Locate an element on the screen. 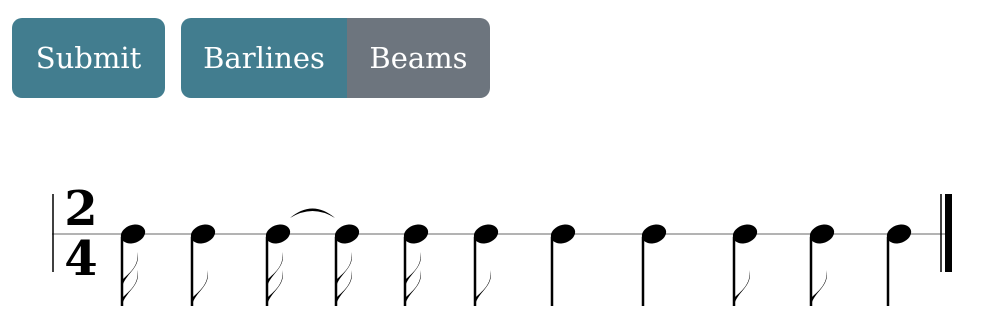  tie is located at coordinates (312, 213).